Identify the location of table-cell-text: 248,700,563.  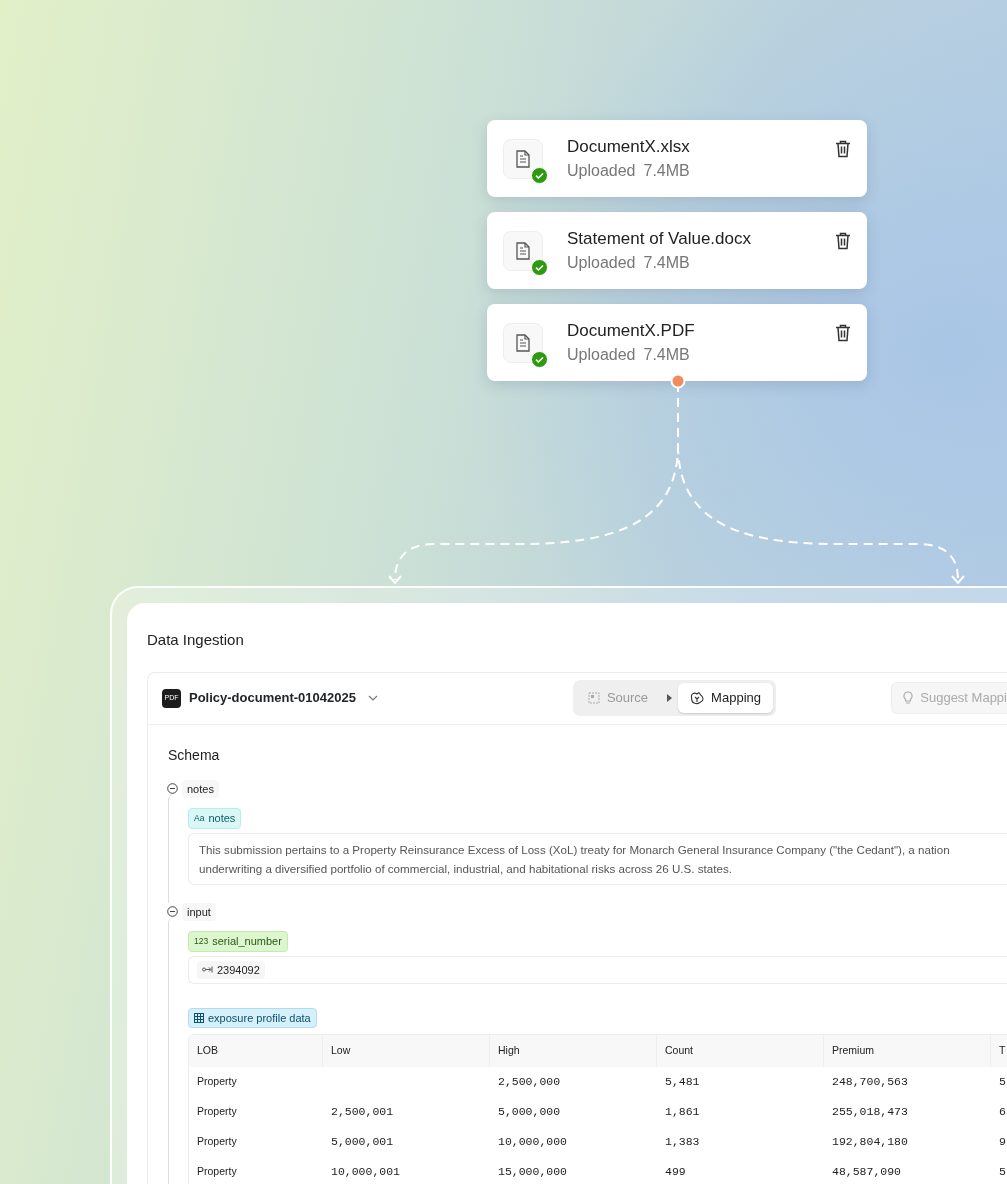
(870, 1082).